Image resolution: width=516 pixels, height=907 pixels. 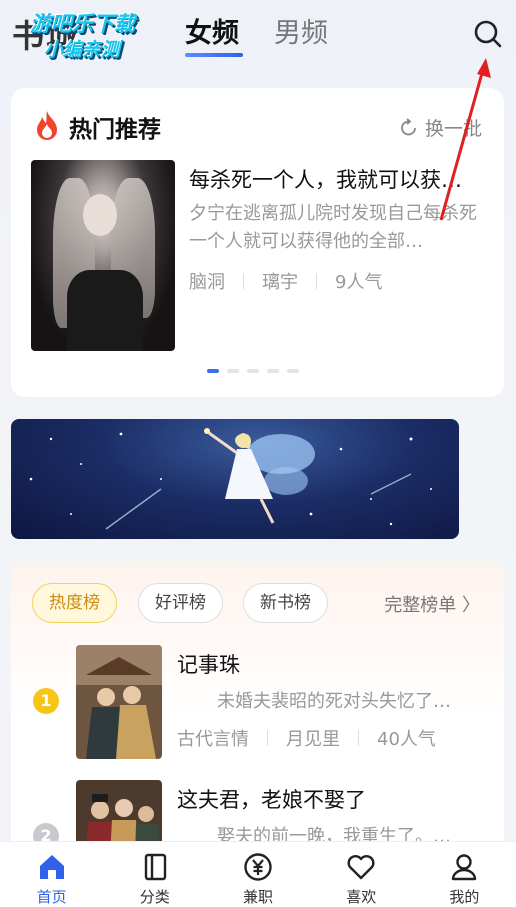 What do you see at coordinates (361, 897) in the screenshot?
I see `nav-favorite-label: 喜欢` at bounding box center [361, 897].